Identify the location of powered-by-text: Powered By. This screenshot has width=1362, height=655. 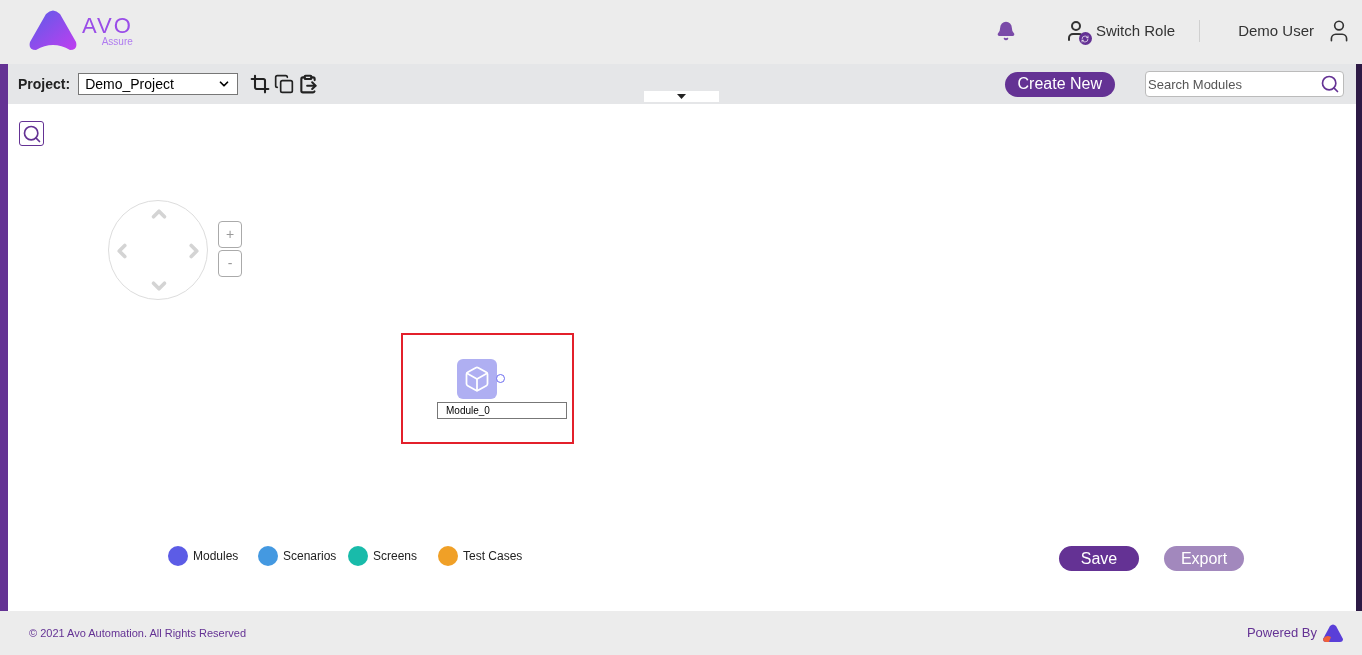
(1281, 633).